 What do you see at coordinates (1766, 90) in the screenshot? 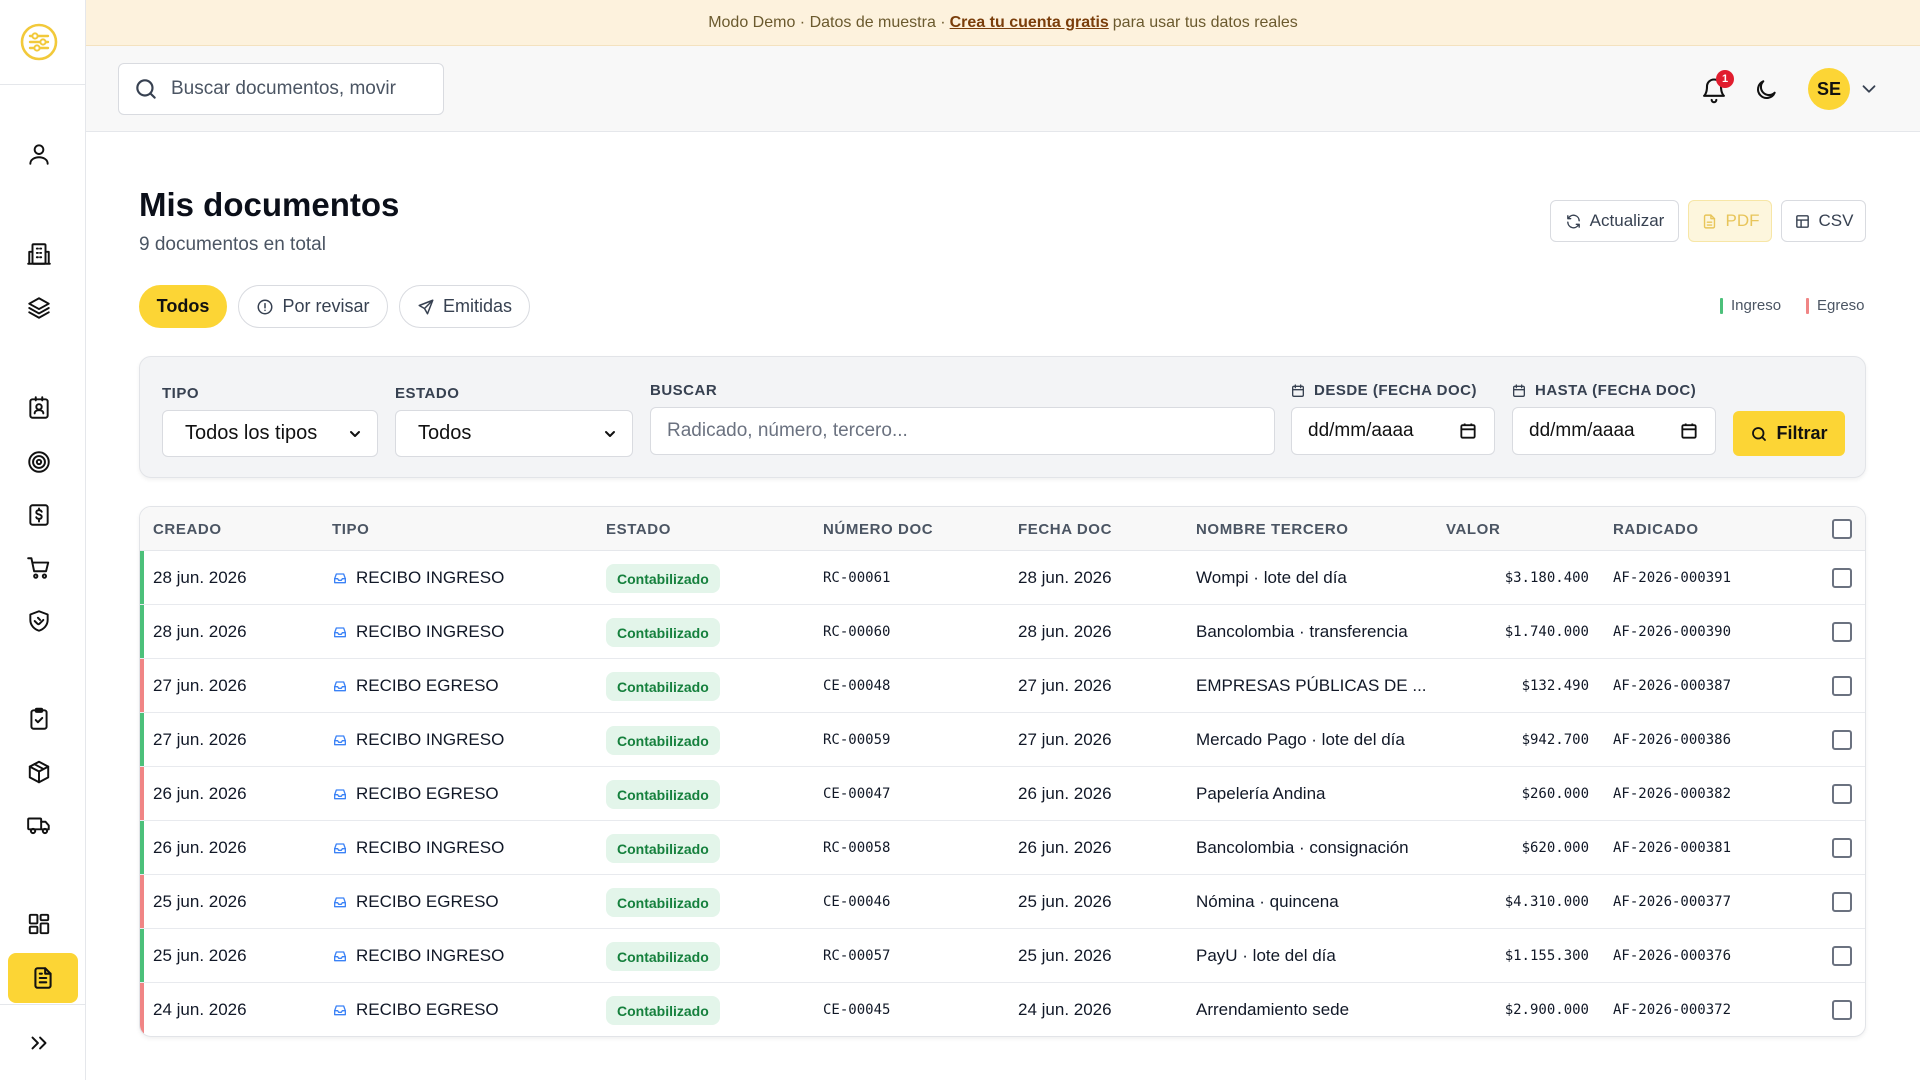
I see `theme-toggle` at bounding box center [1766, 90].